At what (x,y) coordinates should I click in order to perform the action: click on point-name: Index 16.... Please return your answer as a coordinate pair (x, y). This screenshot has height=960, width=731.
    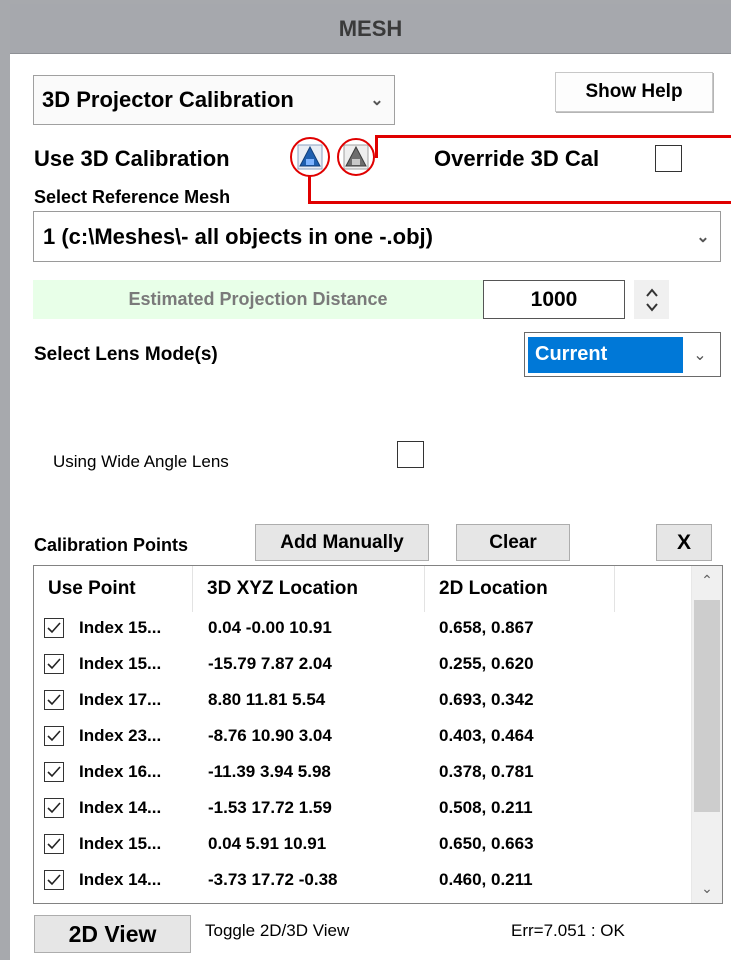
    Looking at the image, I should click on (120, 771).